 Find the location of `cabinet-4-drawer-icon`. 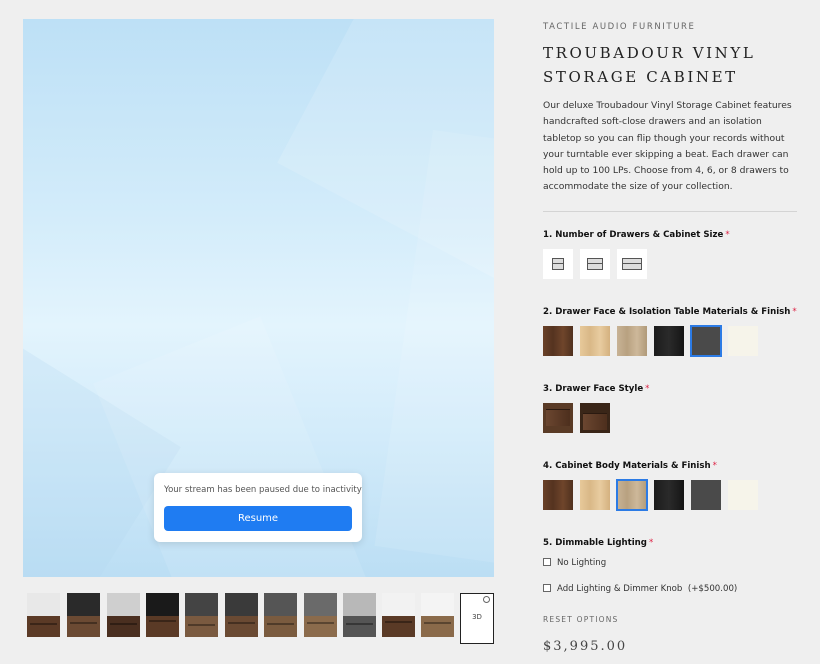

cabinet-4-drawer-icon is located at coordinates (558, 264).